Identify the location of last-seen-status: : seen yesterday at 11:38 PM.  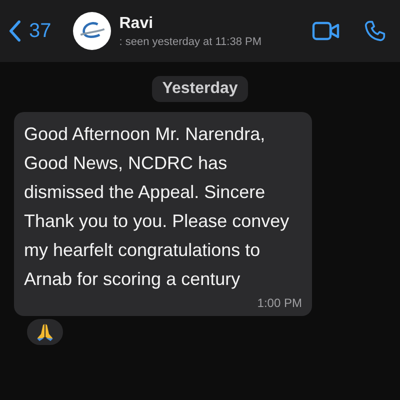
(191, 42).